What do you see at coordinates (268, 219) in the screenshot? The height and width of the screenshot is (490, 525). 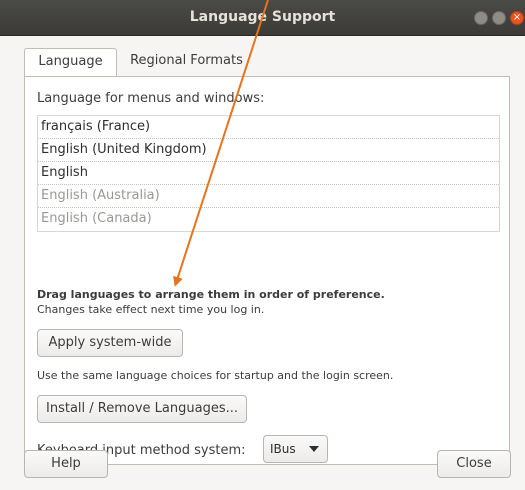 I see `list-item: English (Canada)` at bounding box center [268, 219].